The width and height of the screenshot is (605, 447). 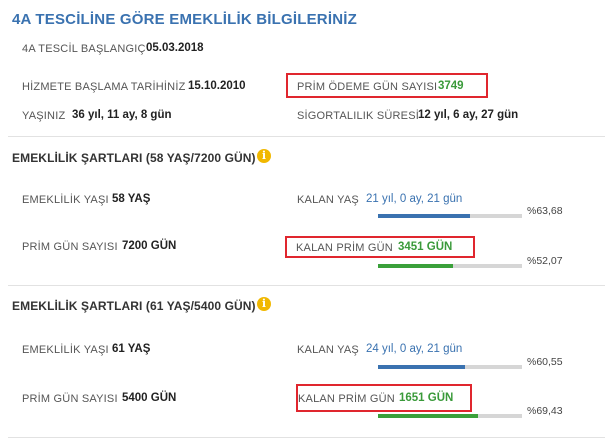 What do you see at coordinates (358, 116) in the screenshot?
I see `insured-duration-label: SİGORTALILIK SÜRESİ` at bounding box center [358, 116].